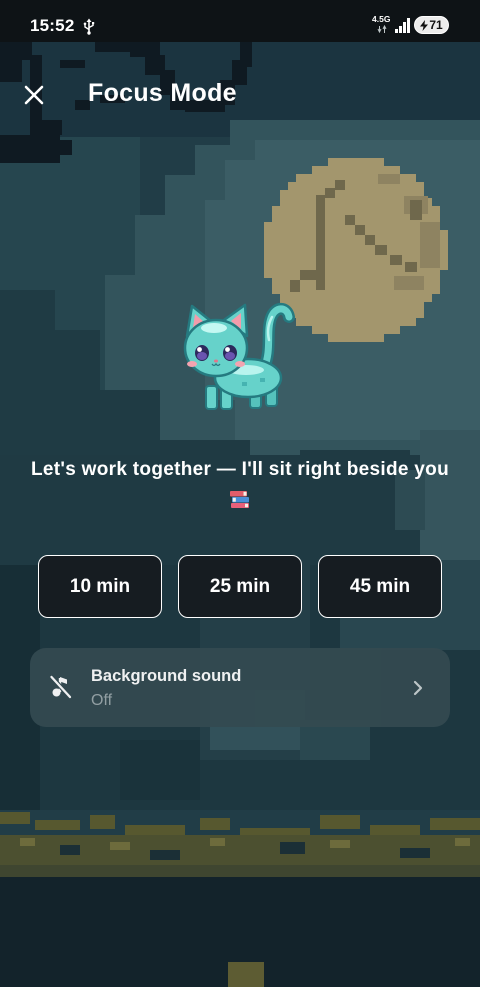 This screenshot has width=480, height=987. What do you see at coordinates (239, 356) in the screenshot?
I see `pixel-cat-image` at bounding box center [239, 356].